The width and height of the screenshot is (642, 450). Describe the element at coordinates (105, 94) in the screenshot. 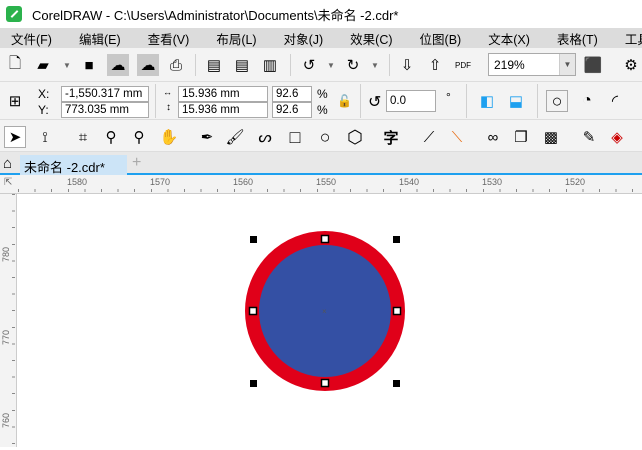

I see `x-position-input: -1,550.317 mm` at that location.